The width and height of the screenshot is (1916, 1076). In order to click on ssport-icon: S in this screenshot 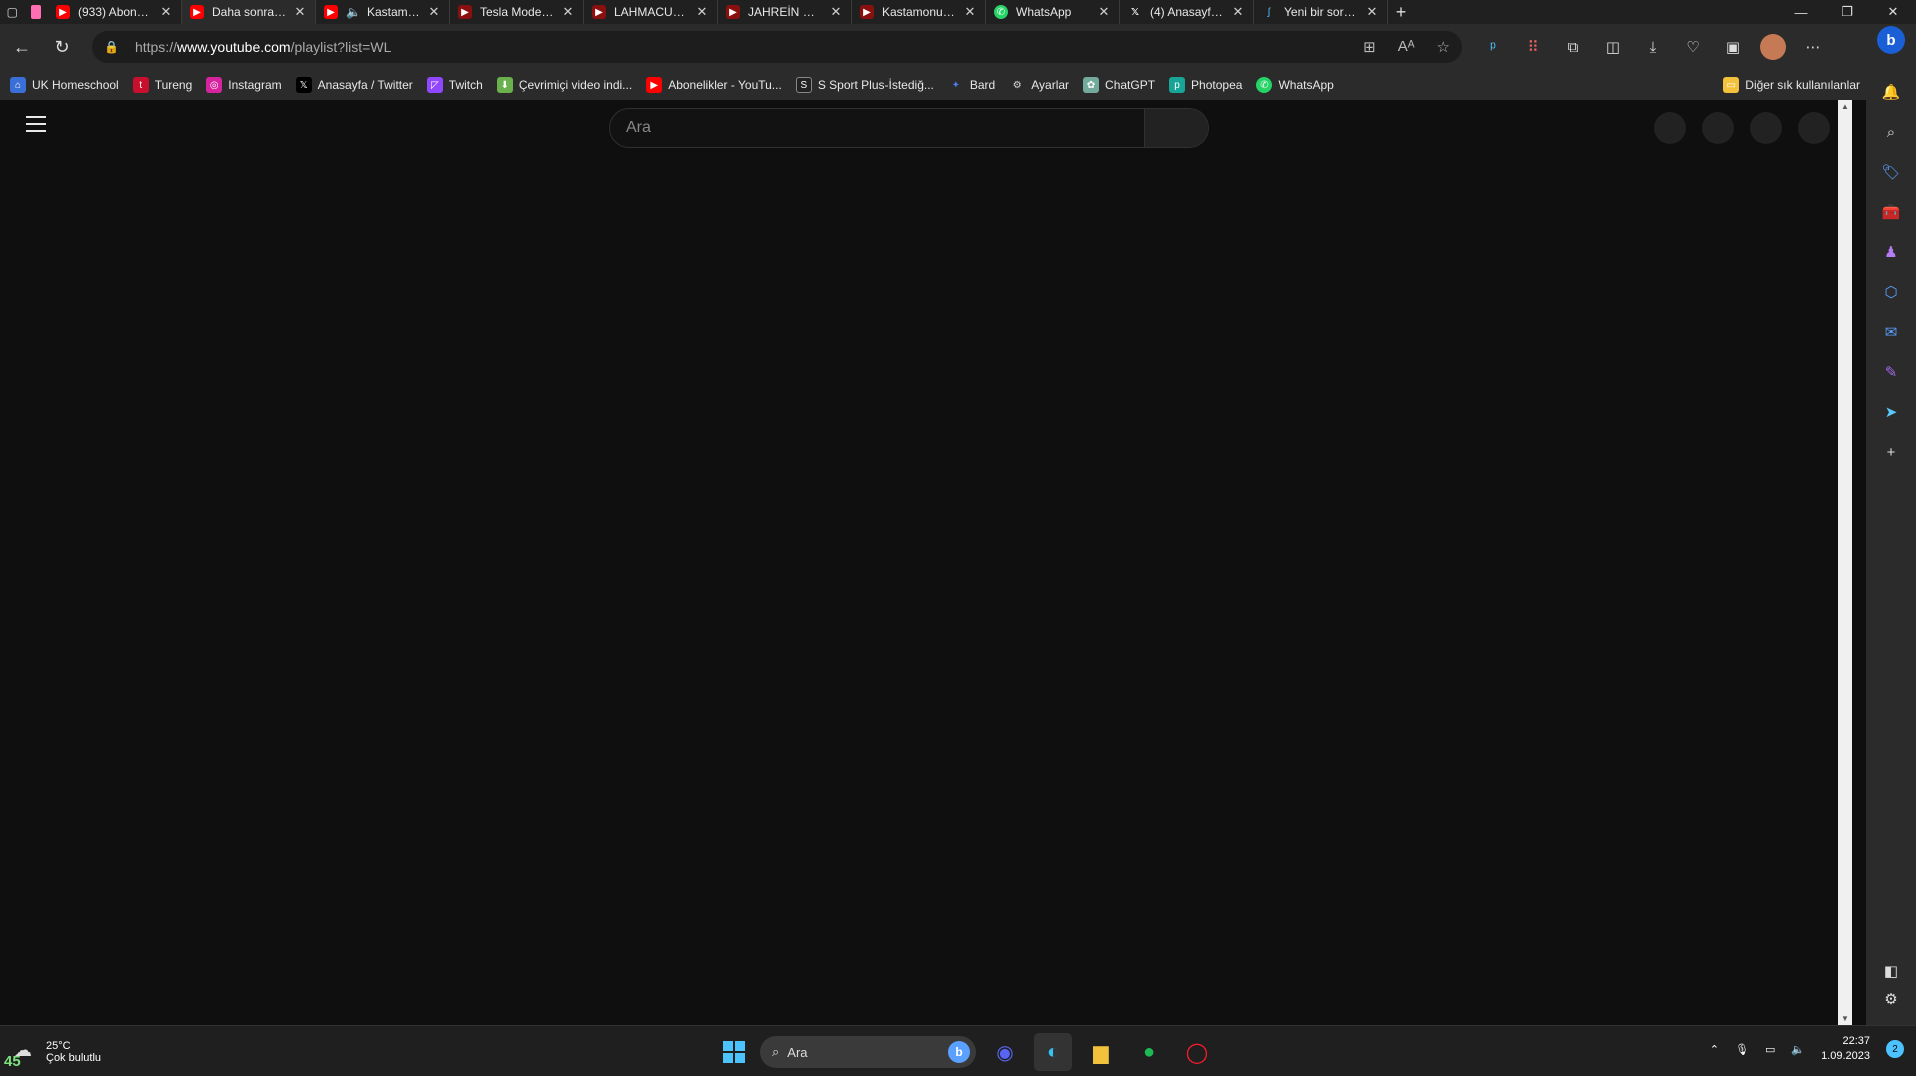, I will do `click(803, 85)`.